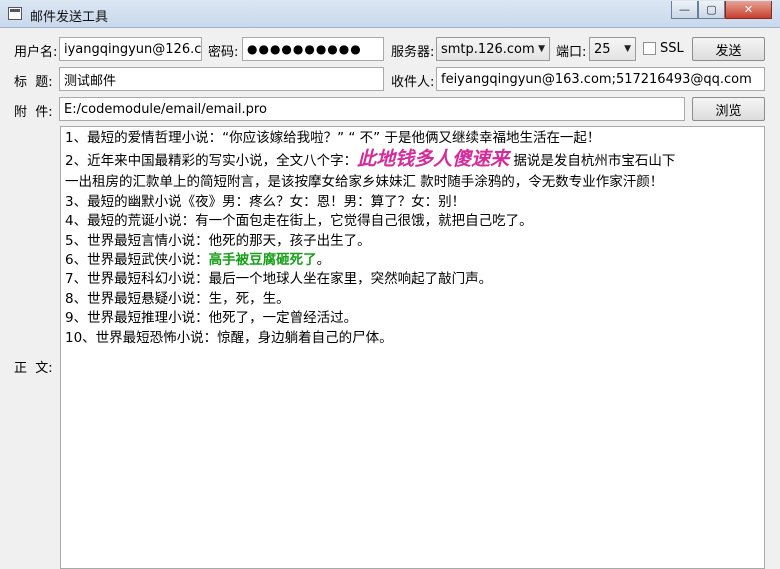  Describe the element at coordinates (15, 13) in the screenshot. I see `app-icon` at that location.